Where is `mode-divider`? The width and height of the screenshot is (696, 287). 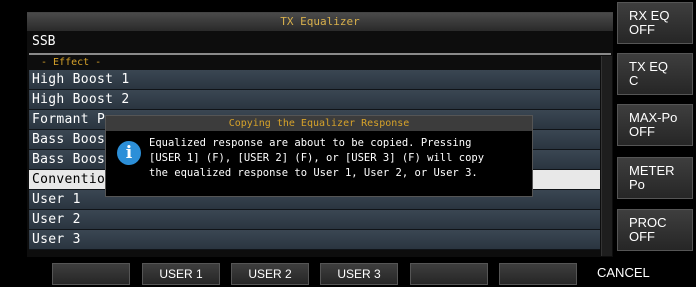
mode-divider is located at coordinates (320, 54).